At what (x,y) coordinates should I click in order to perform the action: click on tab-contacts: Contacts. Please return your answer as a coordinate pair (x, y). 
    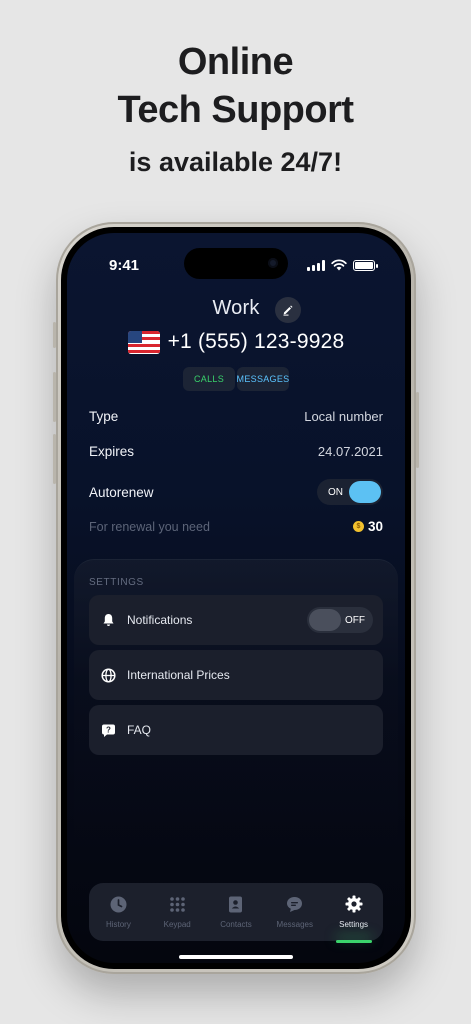
    Looking at the image, I should click on (236, 912).